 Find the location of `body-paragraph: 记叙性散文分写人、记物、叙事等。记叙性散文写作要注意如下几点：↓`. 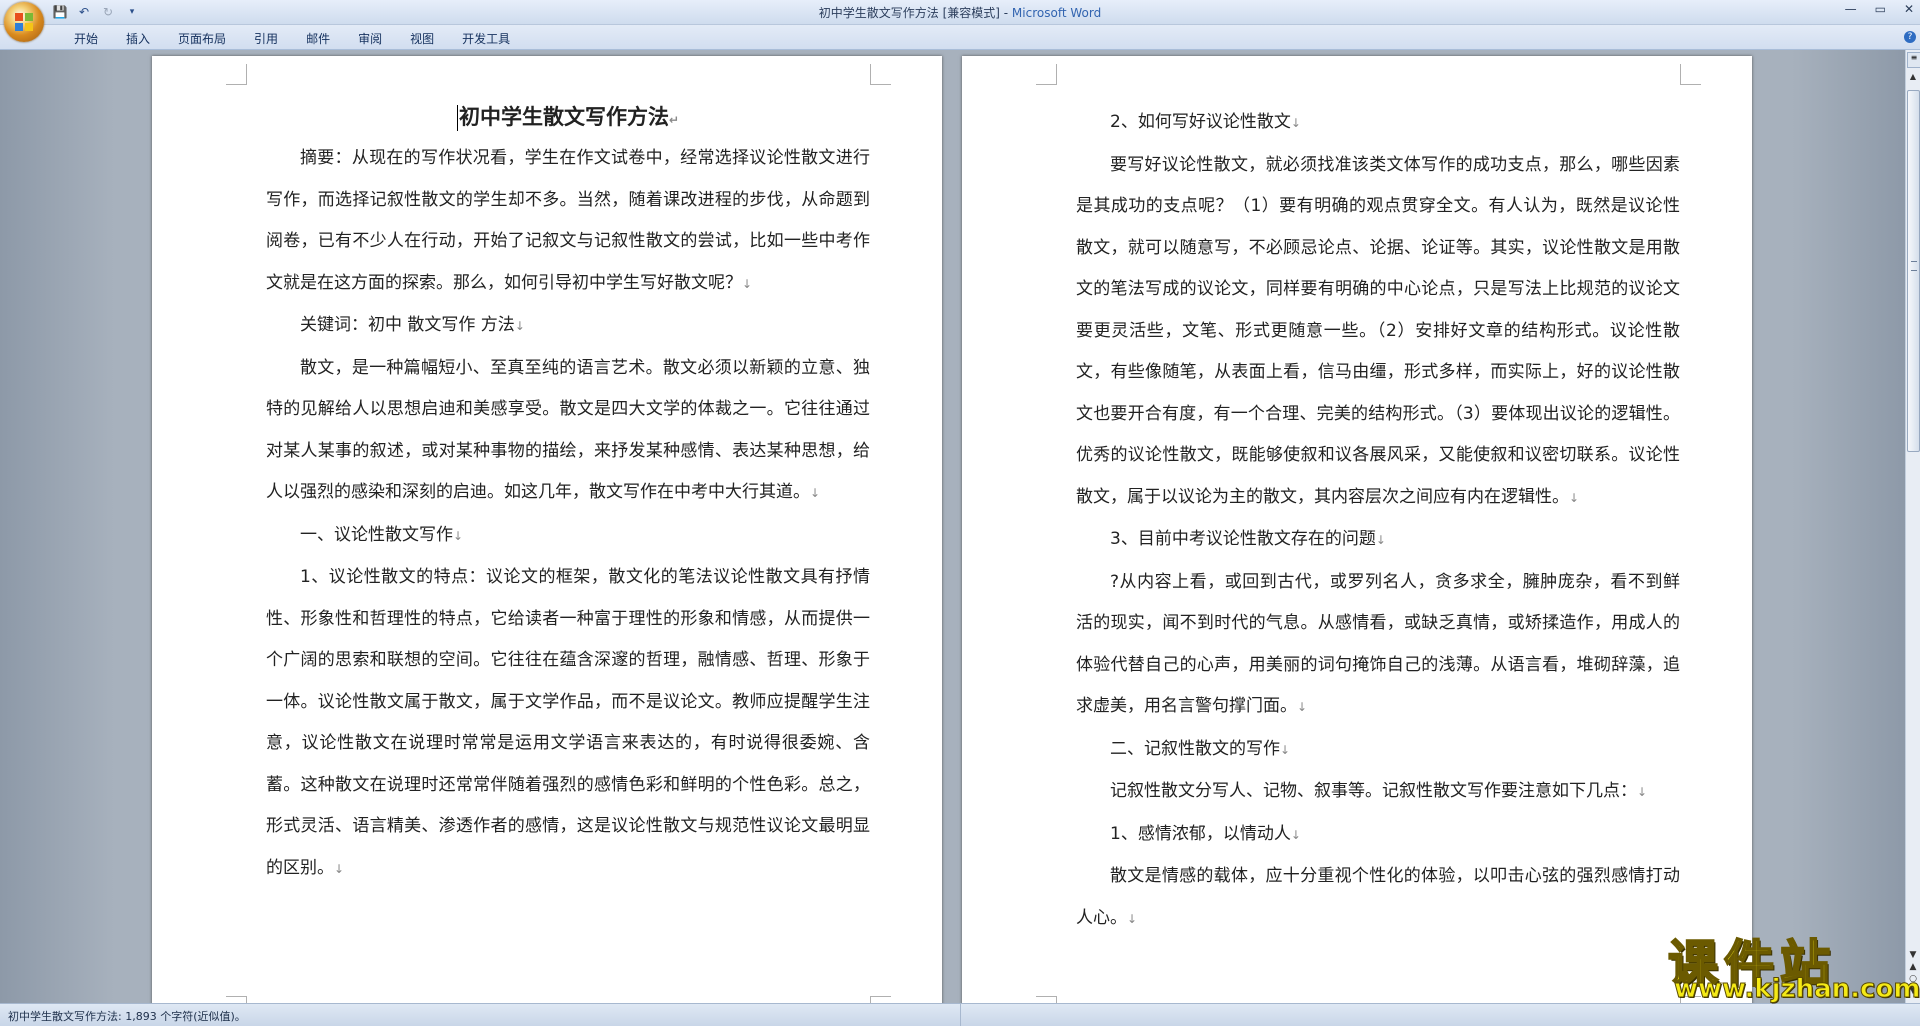

body-paragraph: 记叙性散文分写人、记物、叙事等。记叙性散文写作要注意如下几点：↓ is located at coordinates (1379, 791).